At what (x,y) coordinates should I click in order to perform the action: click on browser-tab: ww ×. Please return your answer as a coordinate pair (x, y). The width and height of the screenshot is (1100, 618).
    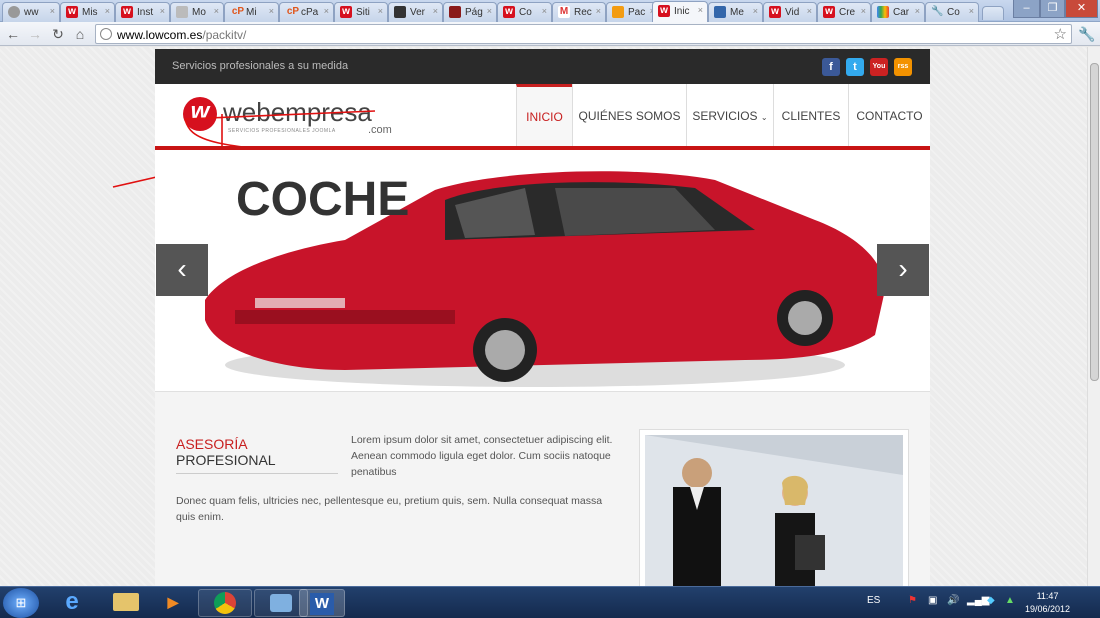
    Looking at the image, I should click on (31, 12).